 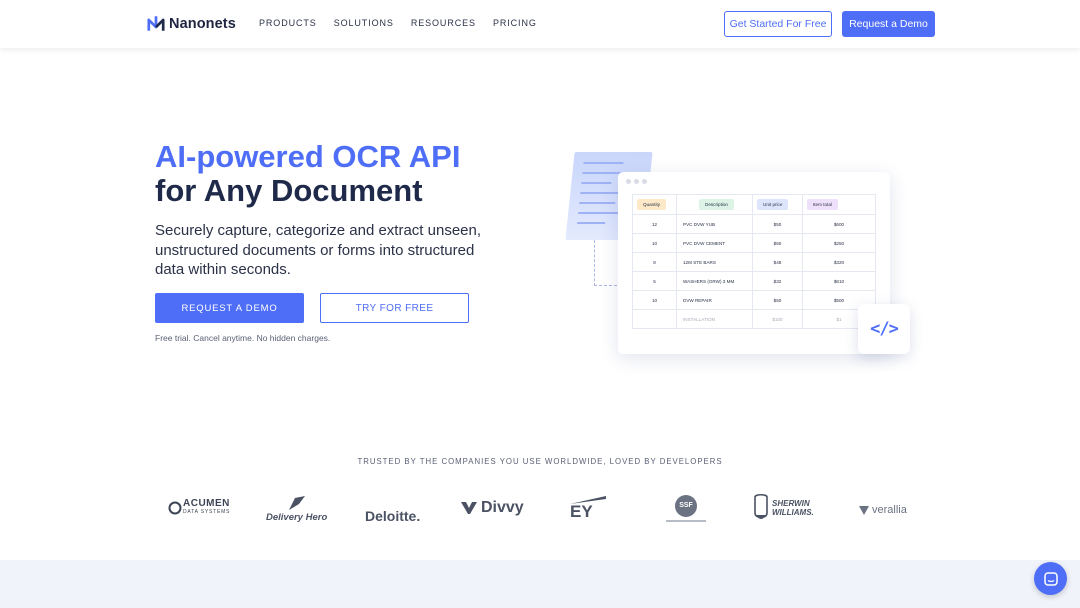 I want to click on table-row: 5 WASHERS (GRW) 3 MM $32 $610, so click(x=754, y=281).